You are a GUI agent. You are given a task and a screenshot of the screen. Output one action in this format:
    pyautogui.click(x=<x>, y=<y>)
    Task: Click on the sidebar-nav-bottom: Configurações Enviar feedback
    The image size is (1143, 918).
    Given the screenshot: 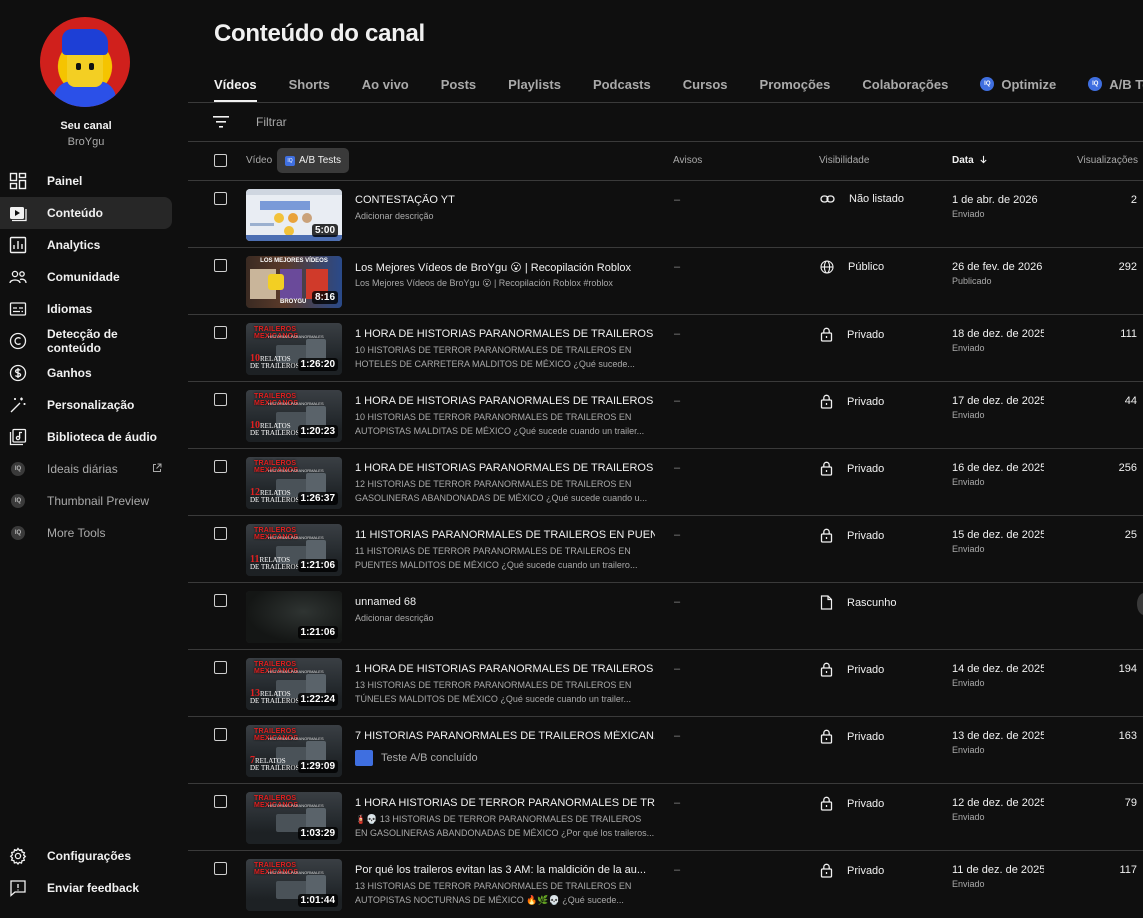 What is the action you would take?
    pyautogui.click(x=90, y=872)
    